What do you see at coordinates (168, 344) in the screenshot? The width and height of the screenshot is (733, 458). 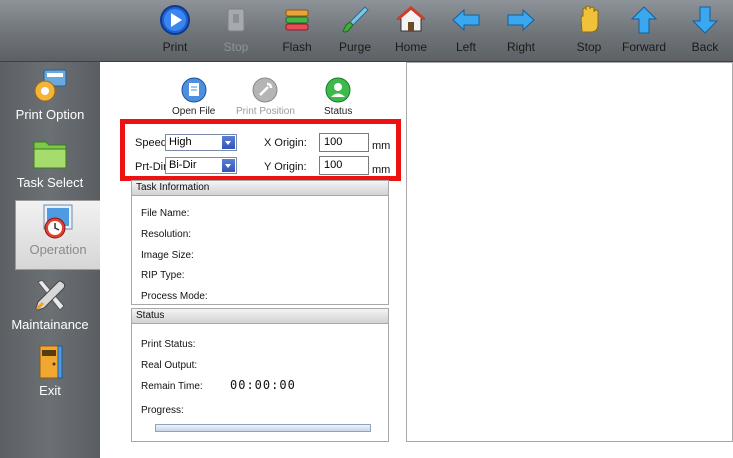 I see `print-status-label: Print Status:` at bounding box center [168, 344].